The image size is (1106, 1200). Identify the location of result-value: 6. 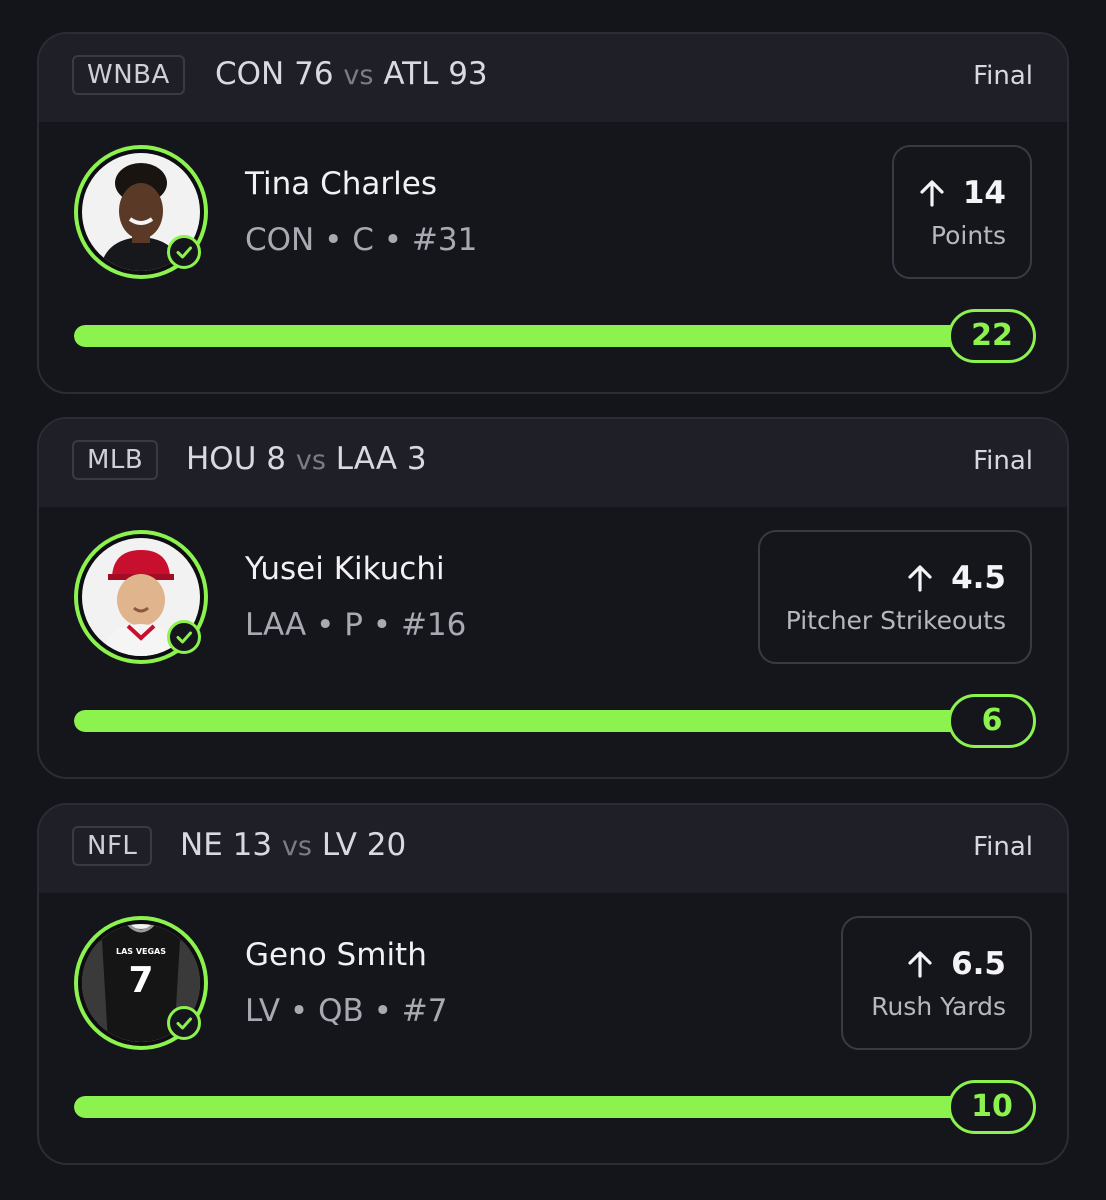
(992, 721).